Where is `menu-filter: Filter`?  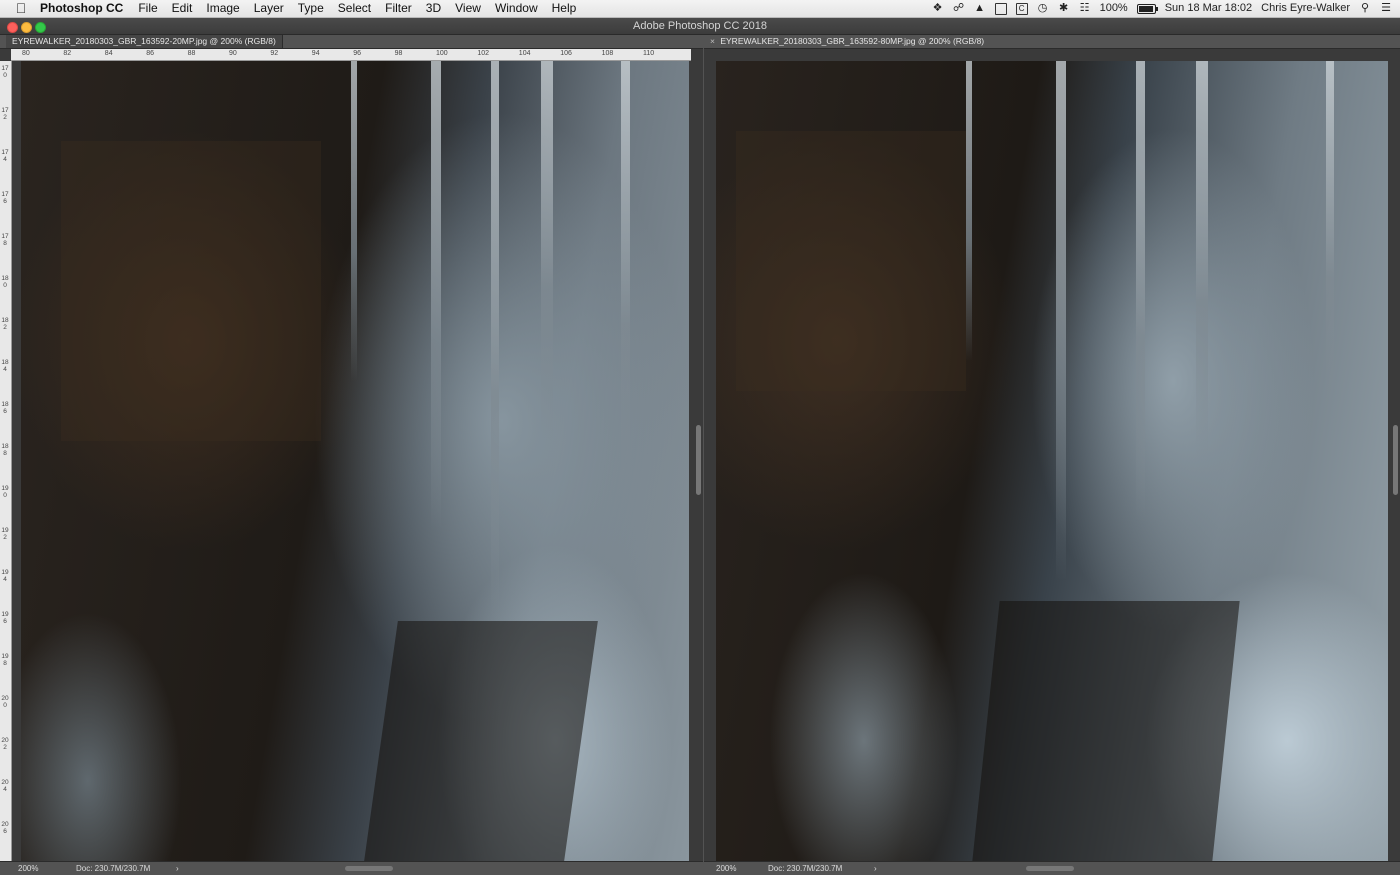
menu-filter: Filter is located at coordinates (398, 8).